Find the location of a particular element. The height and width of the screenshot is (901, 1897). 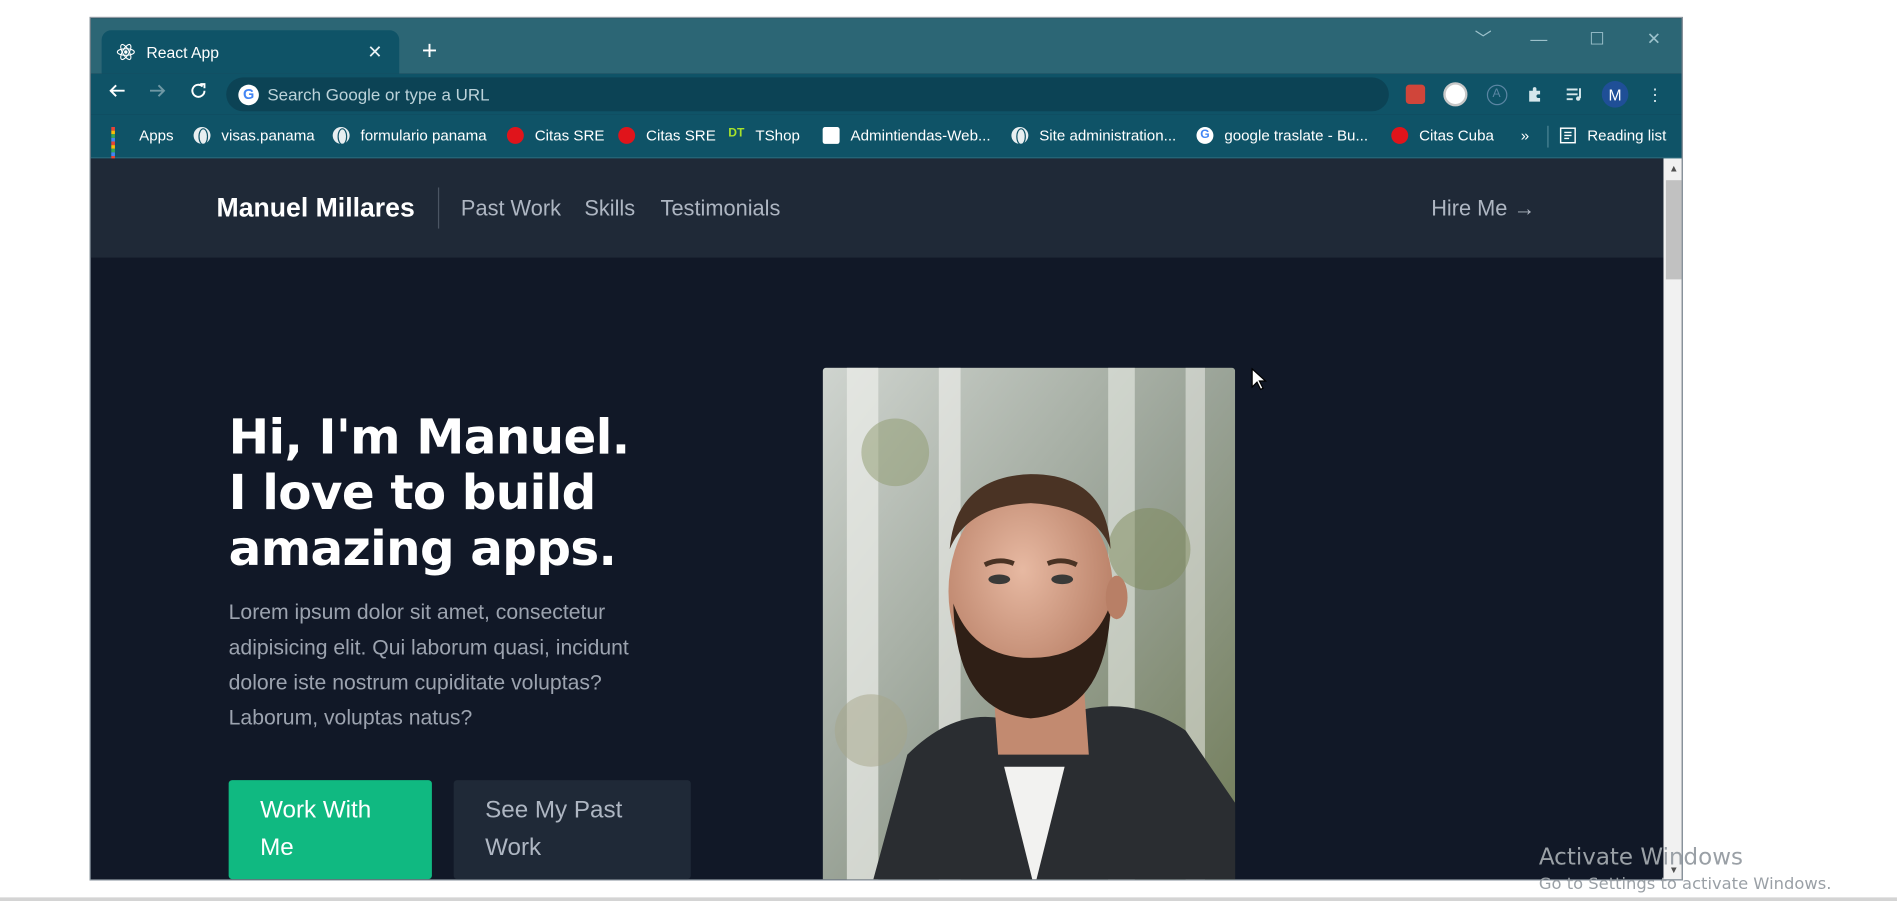

maximize-button: ☐ is located at coordinates (1597, 40).